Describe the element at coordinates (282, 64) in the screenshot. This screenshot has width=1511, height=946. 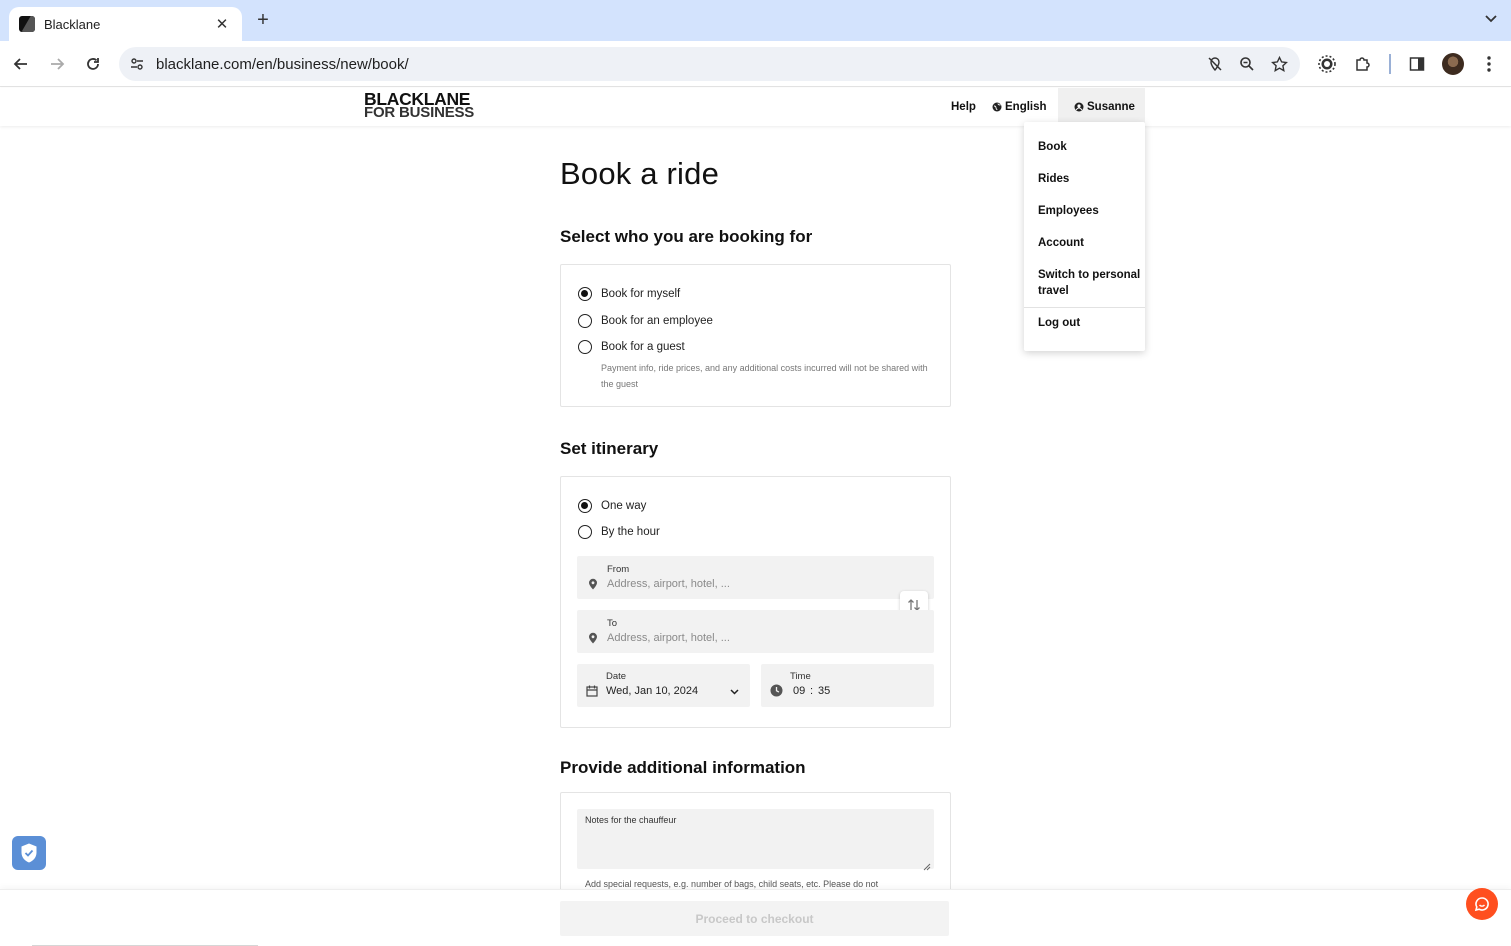
I see `url-text: blacklane.com/en/business/new/book/` at that location.